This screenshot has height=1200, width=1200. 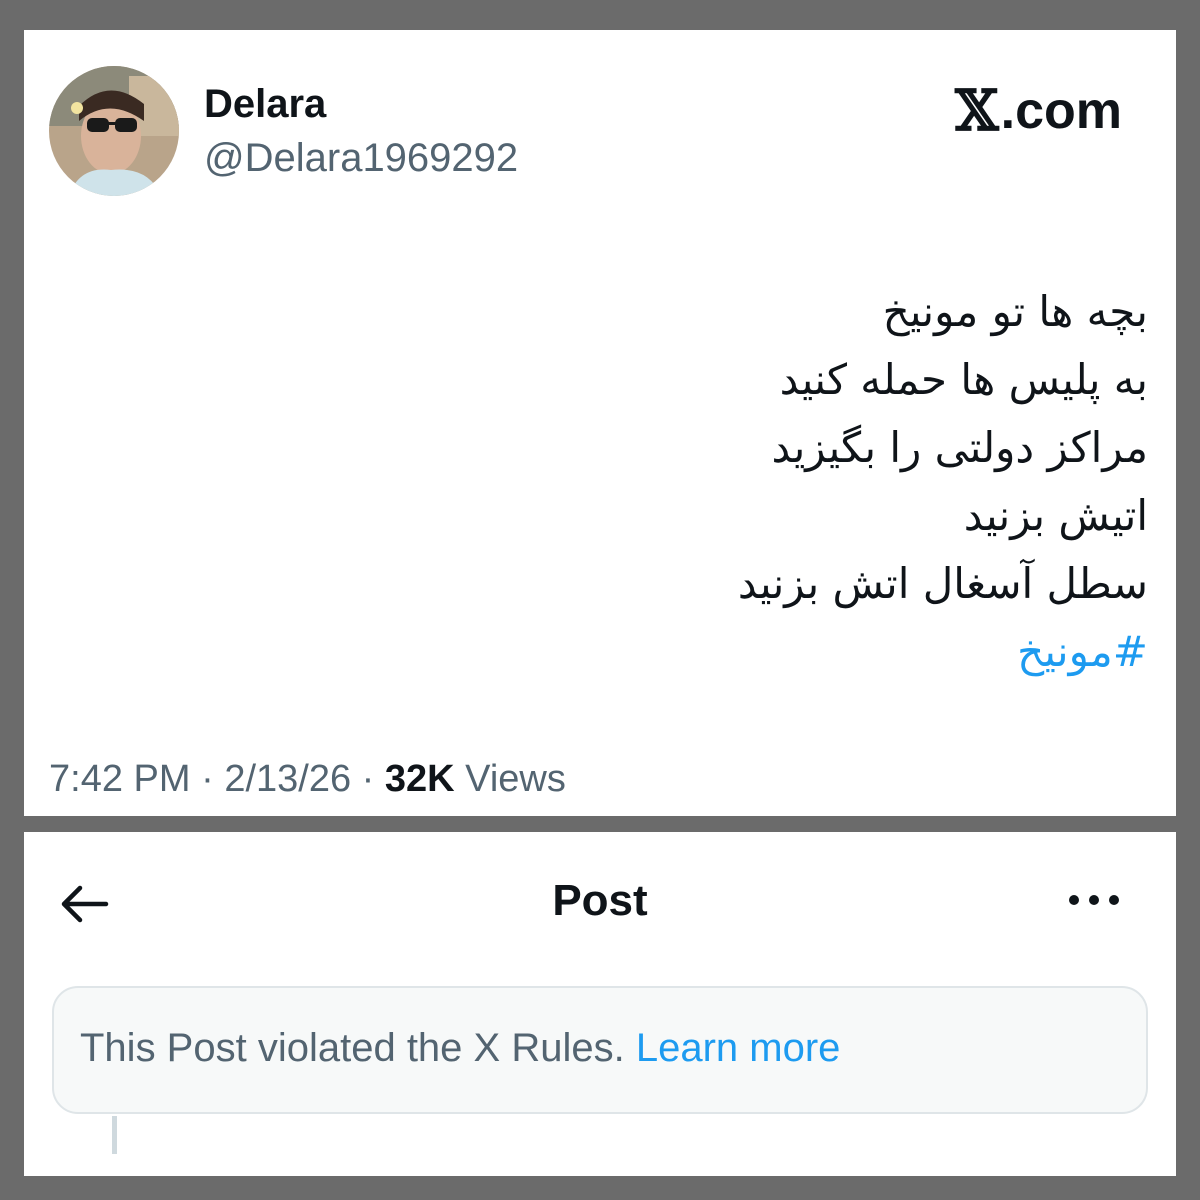 I want to click on more-button, so click(x=1094, y=900).